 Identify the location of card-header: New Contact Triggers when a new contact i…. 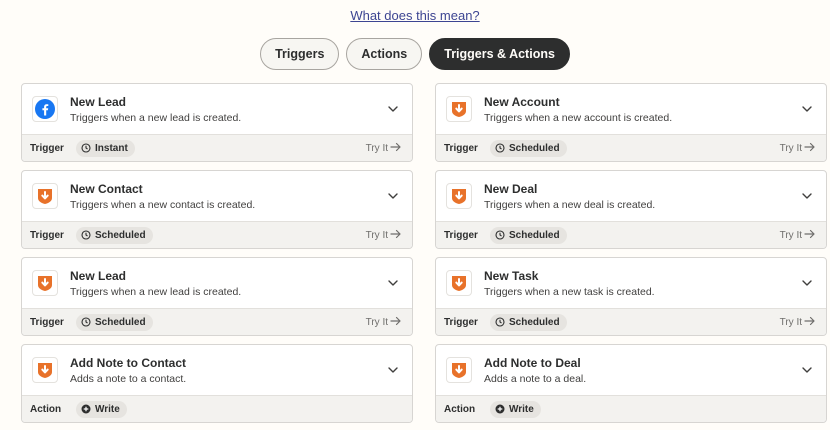
(217, 196).